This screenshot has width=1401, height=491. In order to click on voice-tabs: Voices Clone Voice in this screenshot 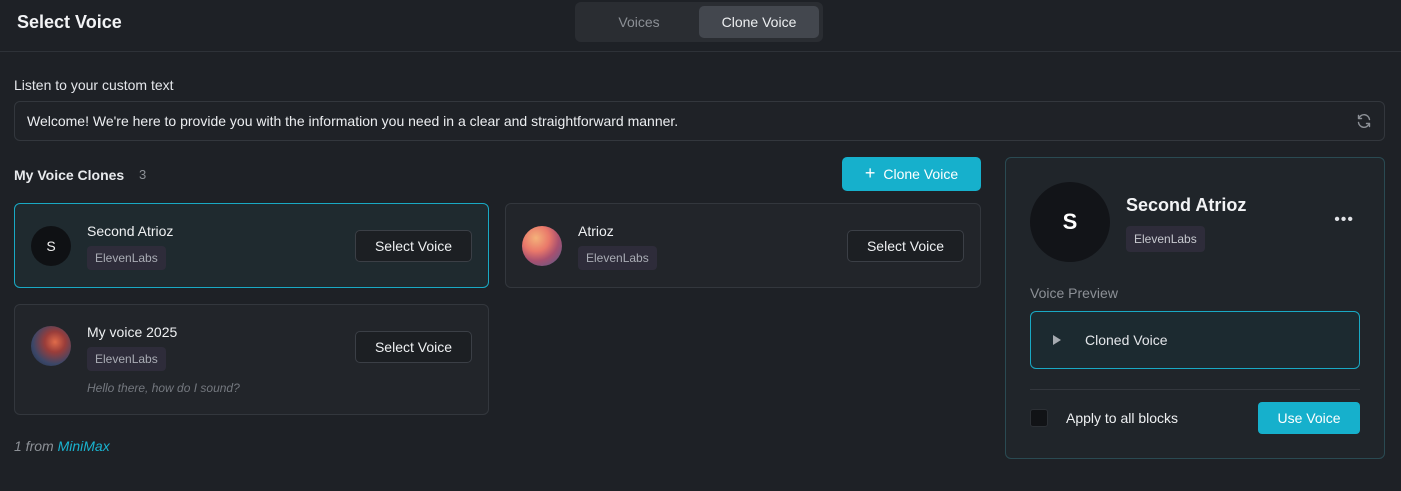, I will do `click(699, 22)`.